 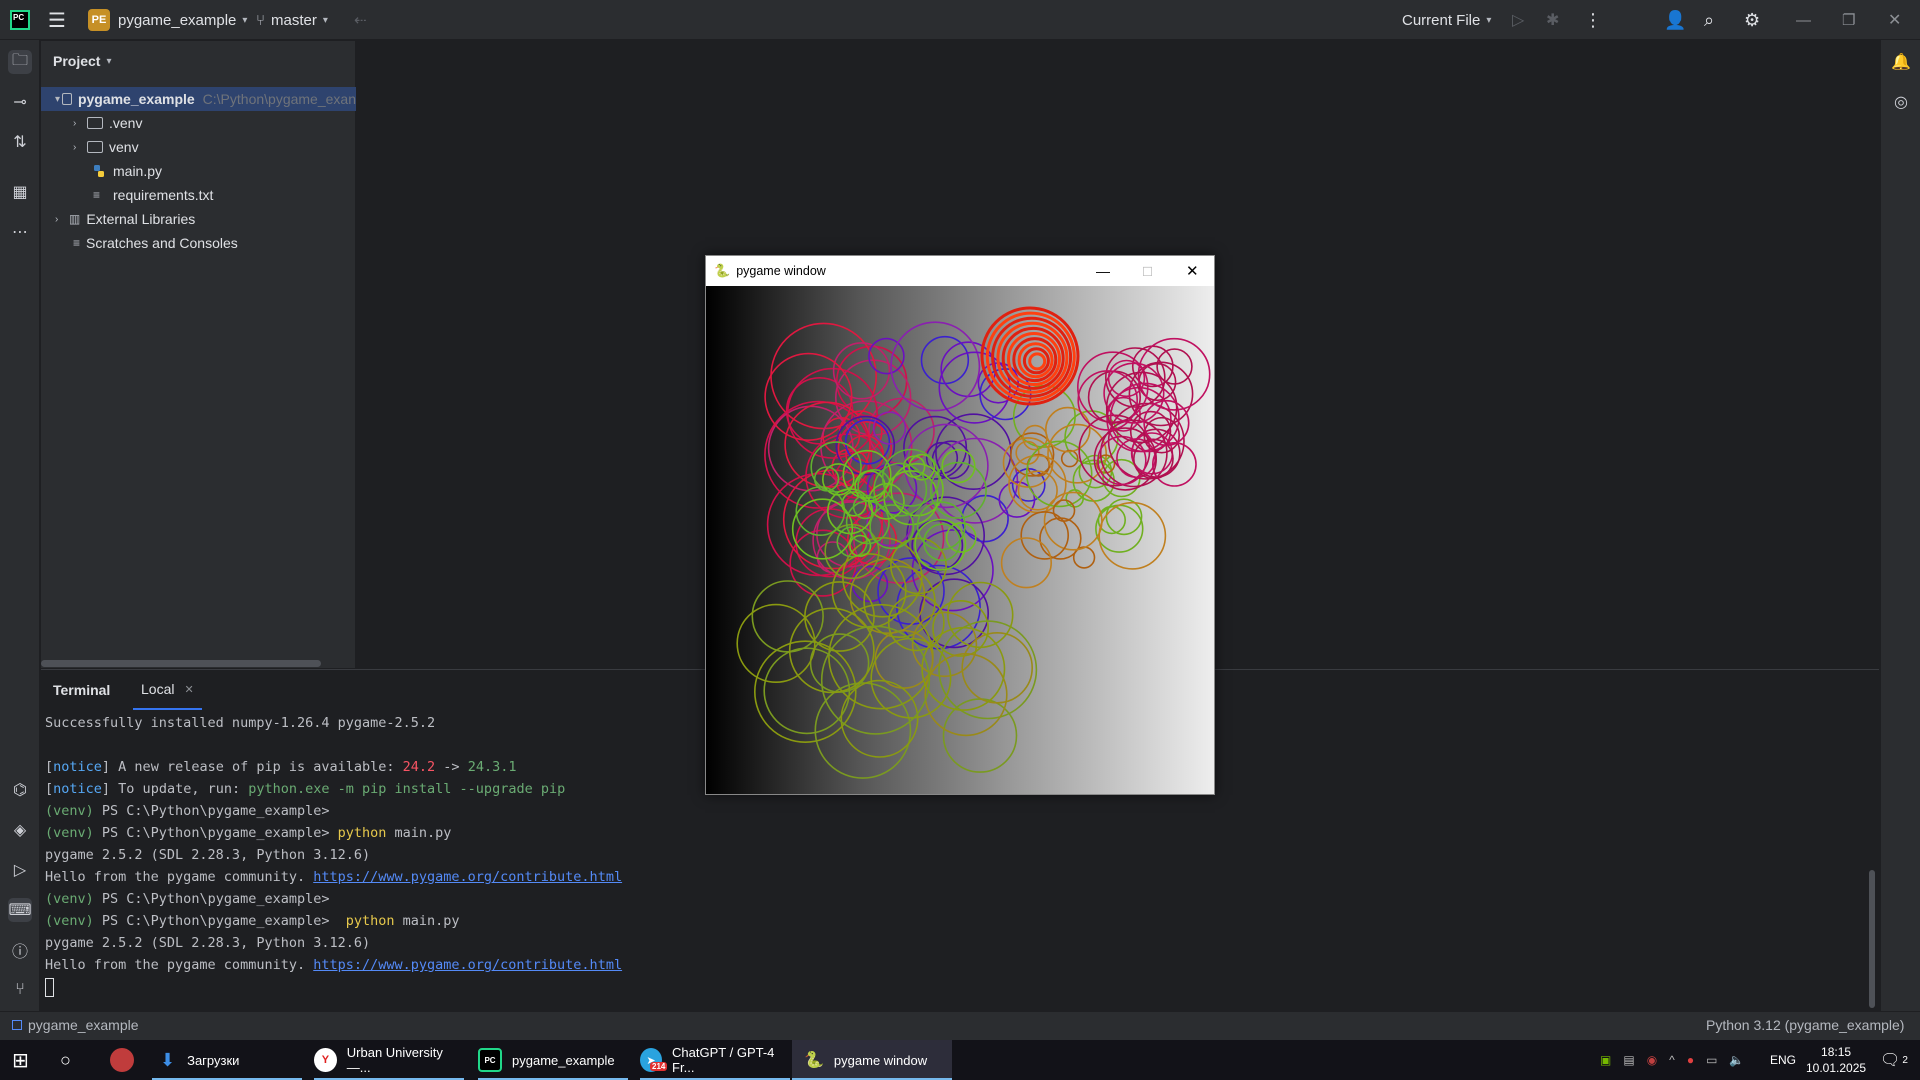 I want to click on maximize-window-icon: ☐, so click(x=1147, y=271).